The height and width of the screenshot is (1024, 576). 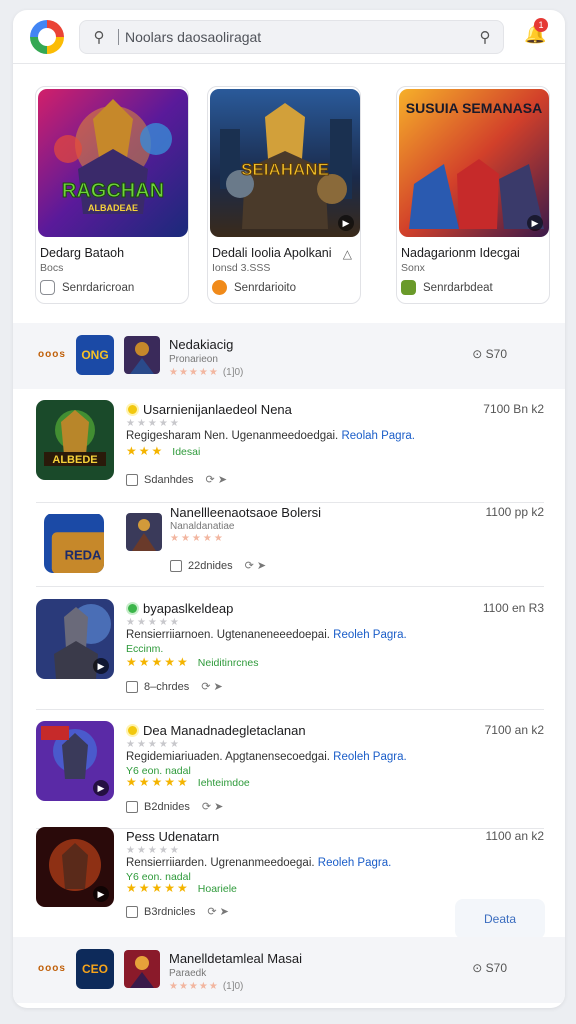 I want to click on art-title: SUSUIA SEMANASA, so click(x=474, y=108).